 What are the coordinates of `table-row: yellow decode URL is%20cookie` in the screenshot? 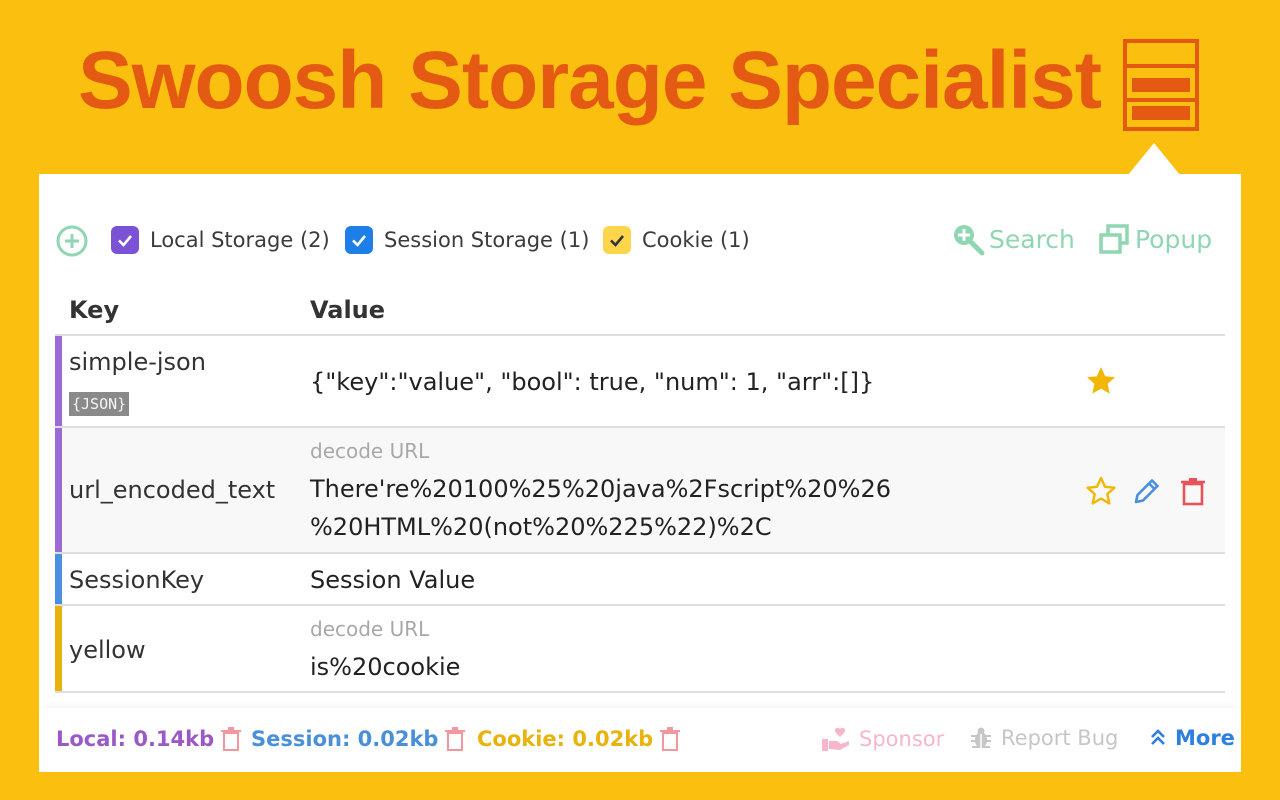 It's located at (640, 649).